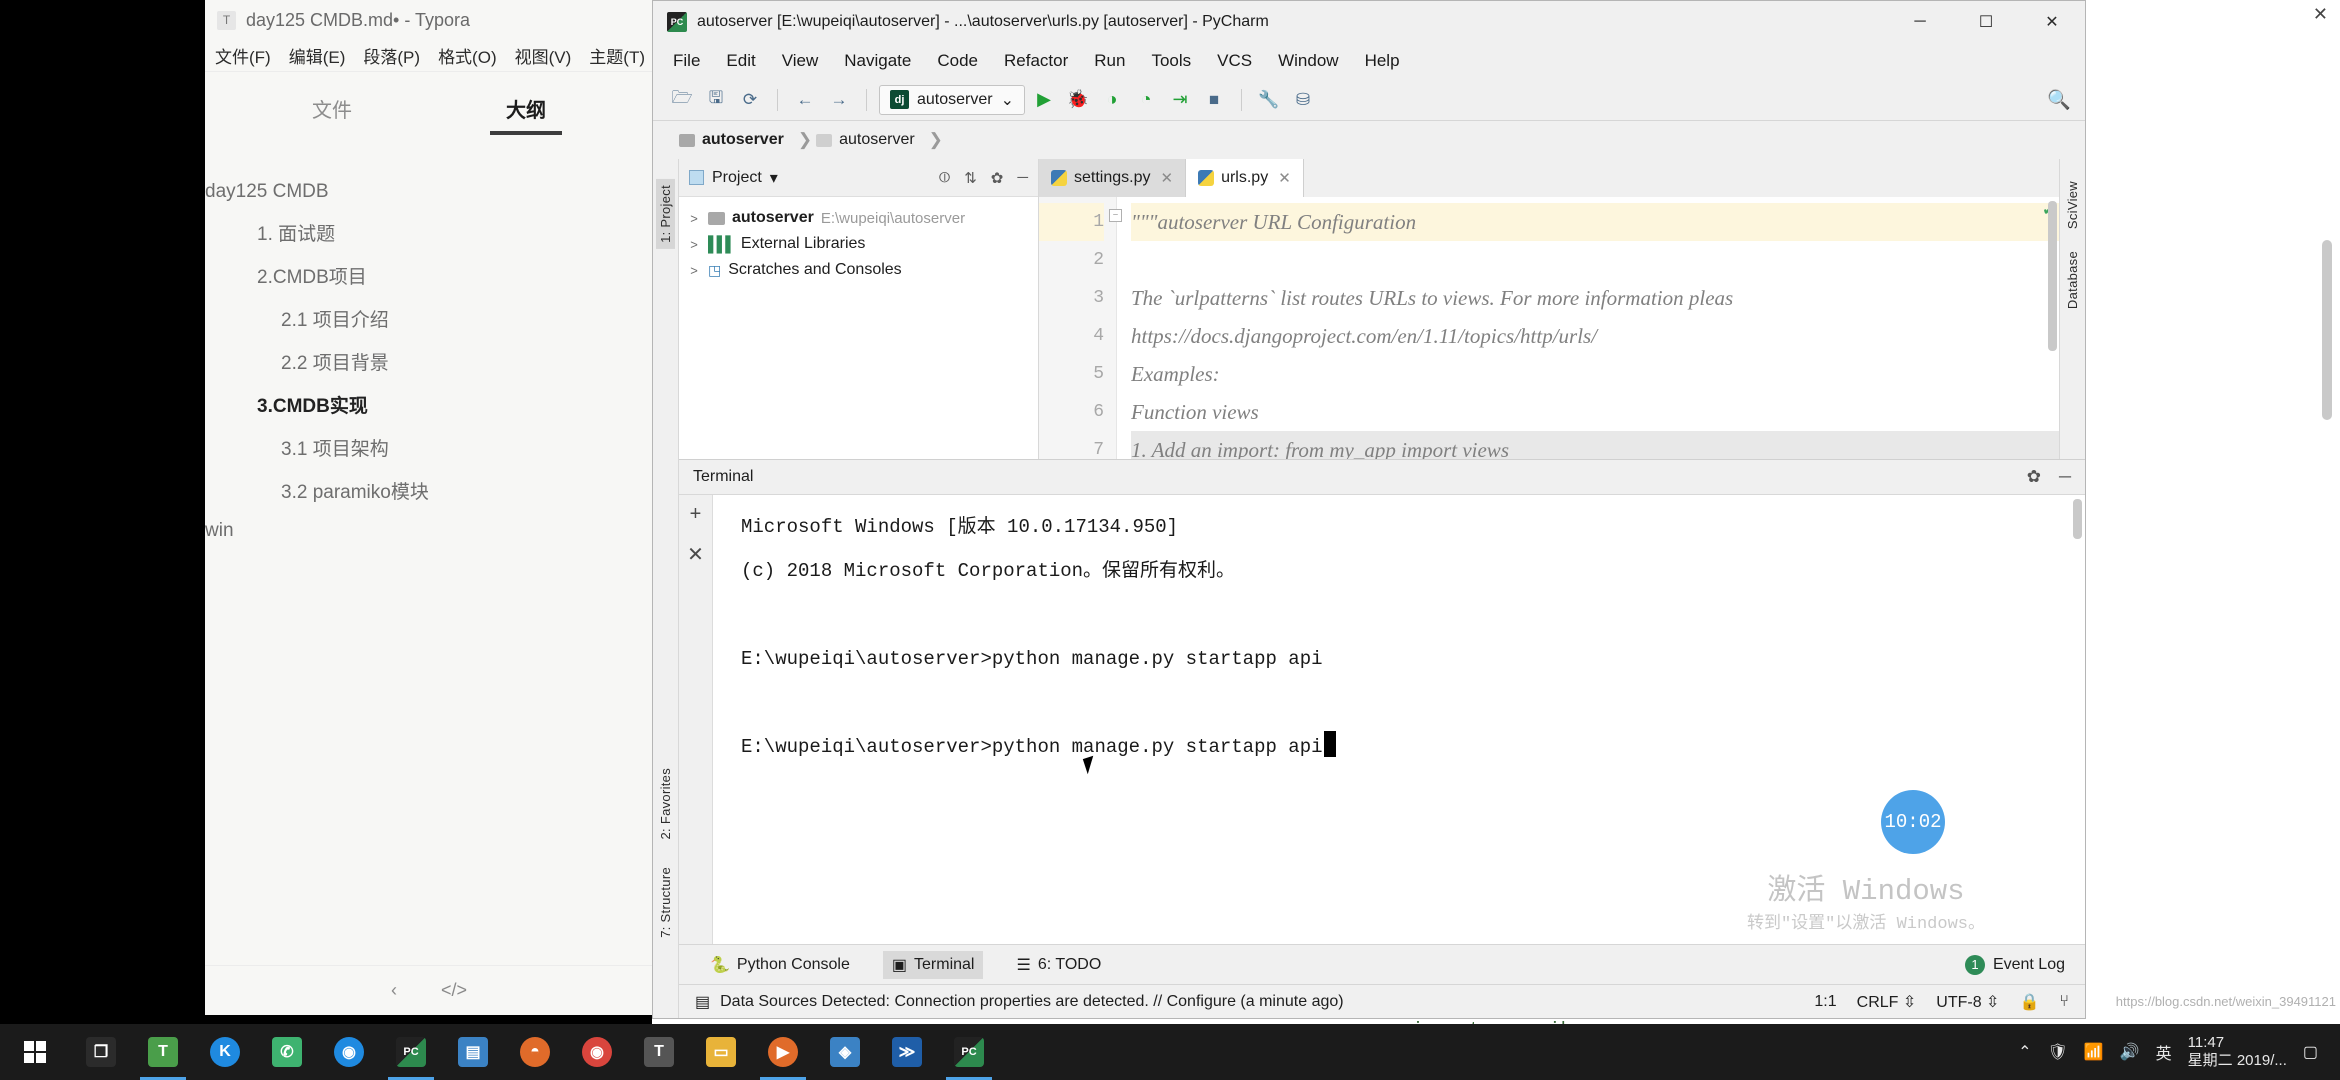  What do you see at coordinates (774, 178) in the screenshot?
I see `chevron-down-icon: ▾` at bounding box center [774, 178].